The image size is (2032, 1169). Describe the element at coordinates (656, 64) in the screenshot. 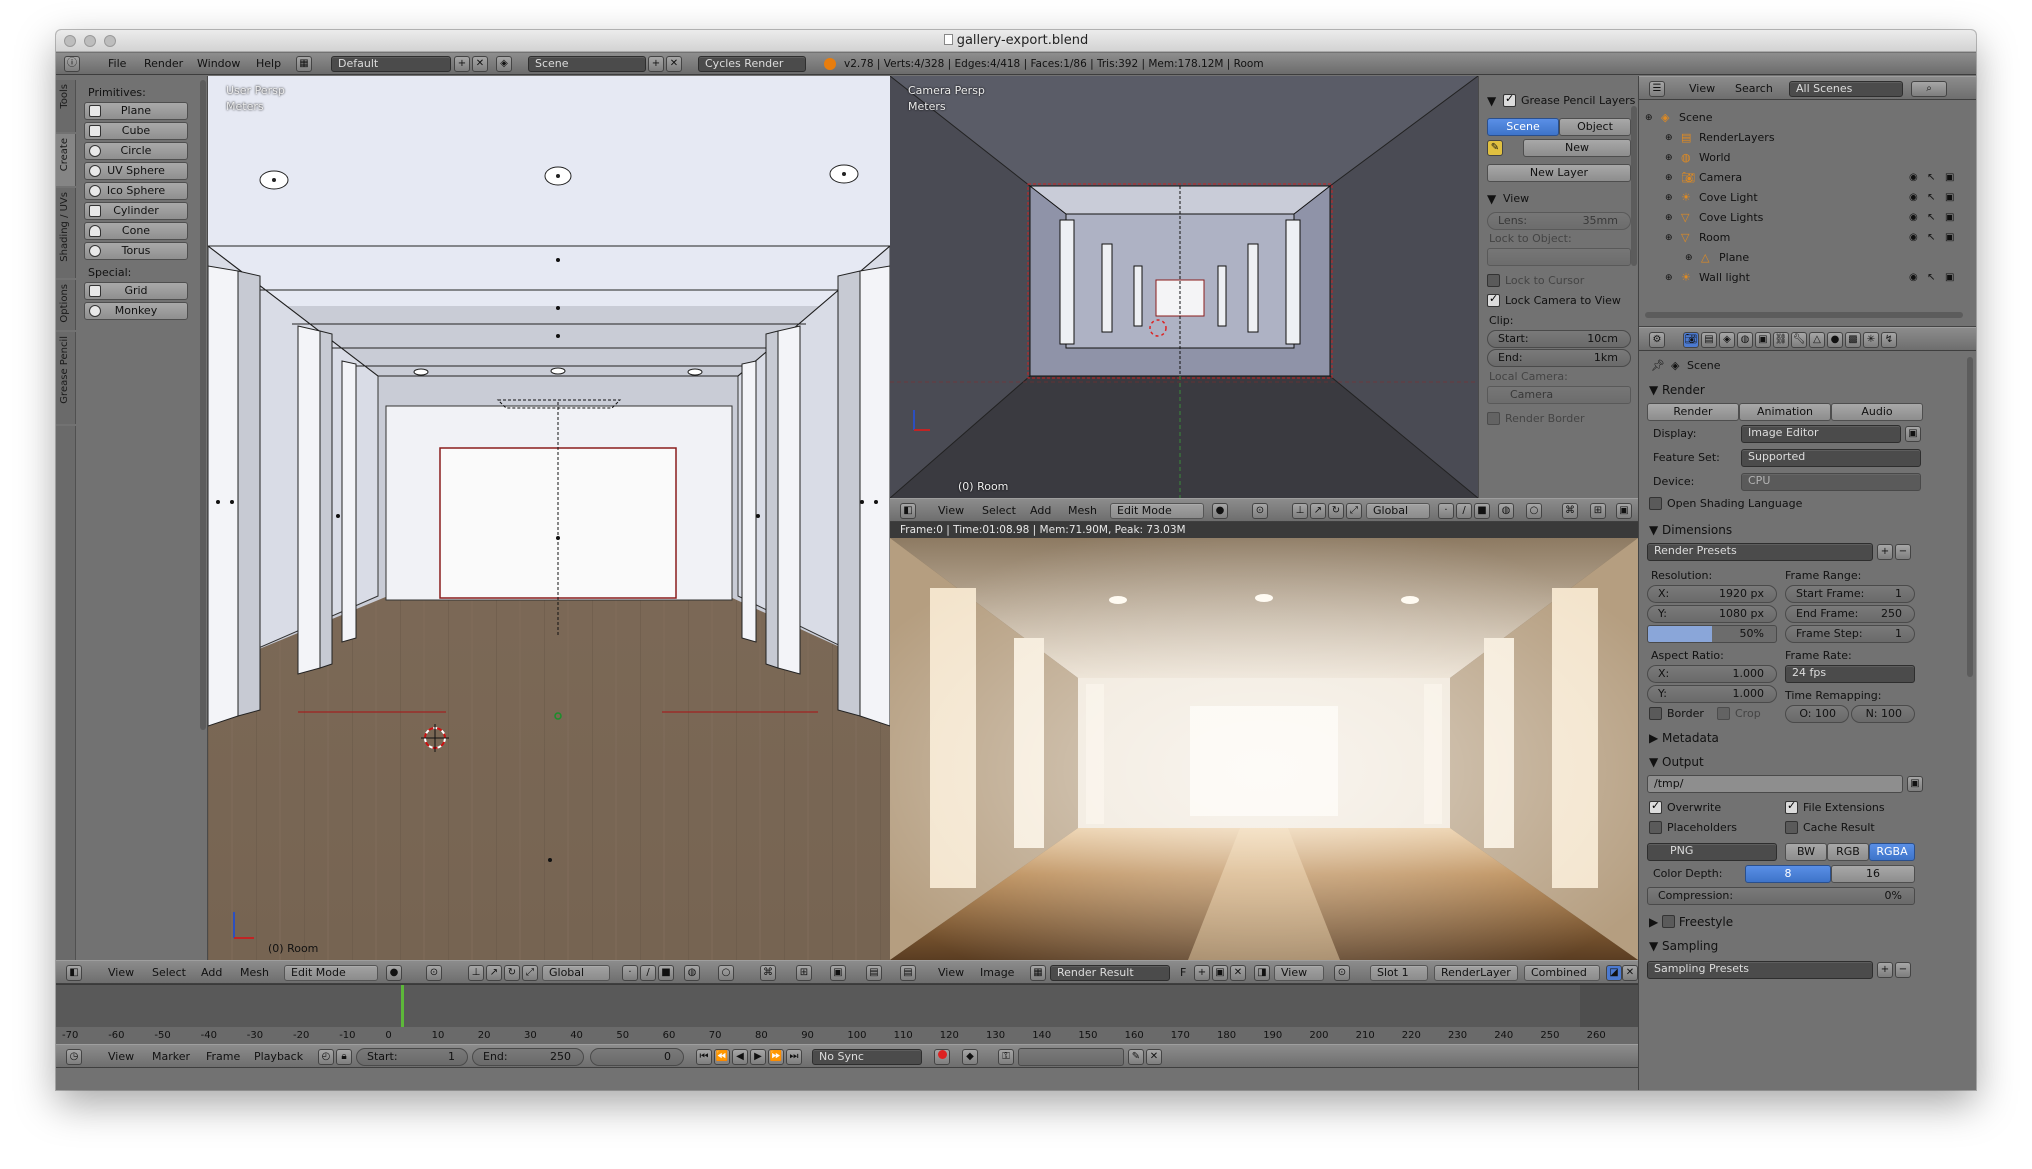

I see `add-scene-icon: +` at that location.